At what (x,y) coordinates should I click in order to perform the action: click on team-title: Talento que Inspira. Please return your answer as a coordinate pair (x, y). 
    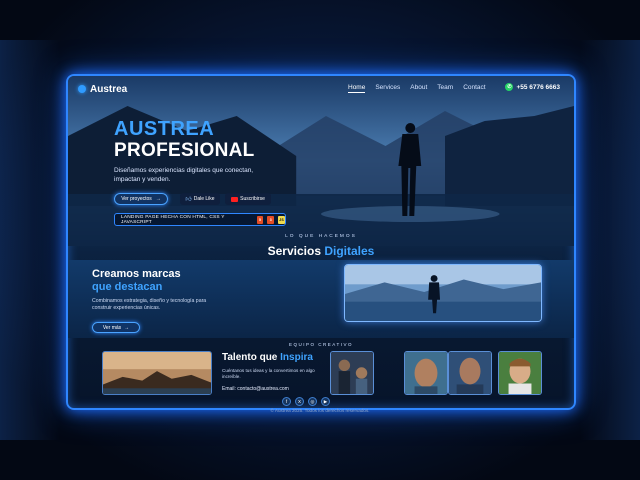
    Looking at the image, I should click on (267, 357).